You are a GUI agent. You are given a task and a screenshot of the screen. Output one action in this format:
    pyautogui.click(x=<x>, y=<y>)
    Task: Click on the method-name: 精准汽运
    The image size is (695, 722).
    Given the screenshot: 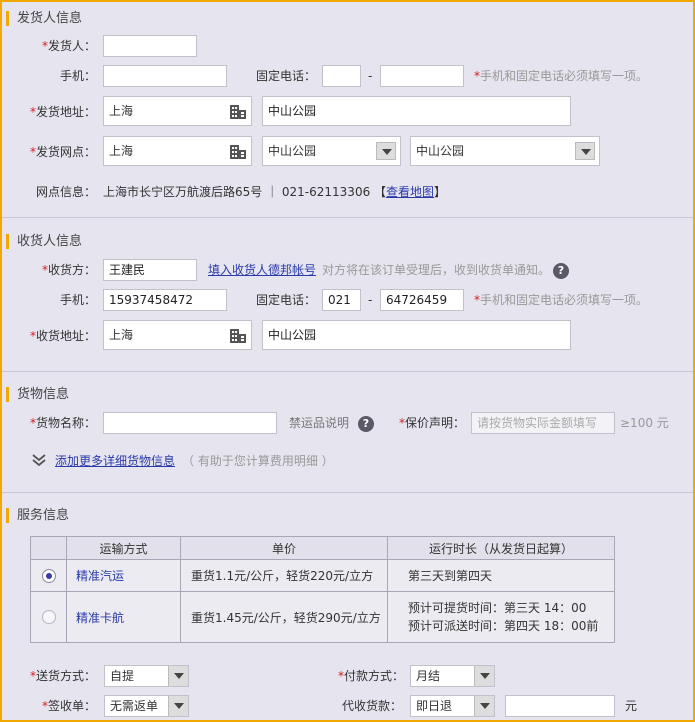 What is the action you would take?
    pyautogui.click(x=123, y=575)
    